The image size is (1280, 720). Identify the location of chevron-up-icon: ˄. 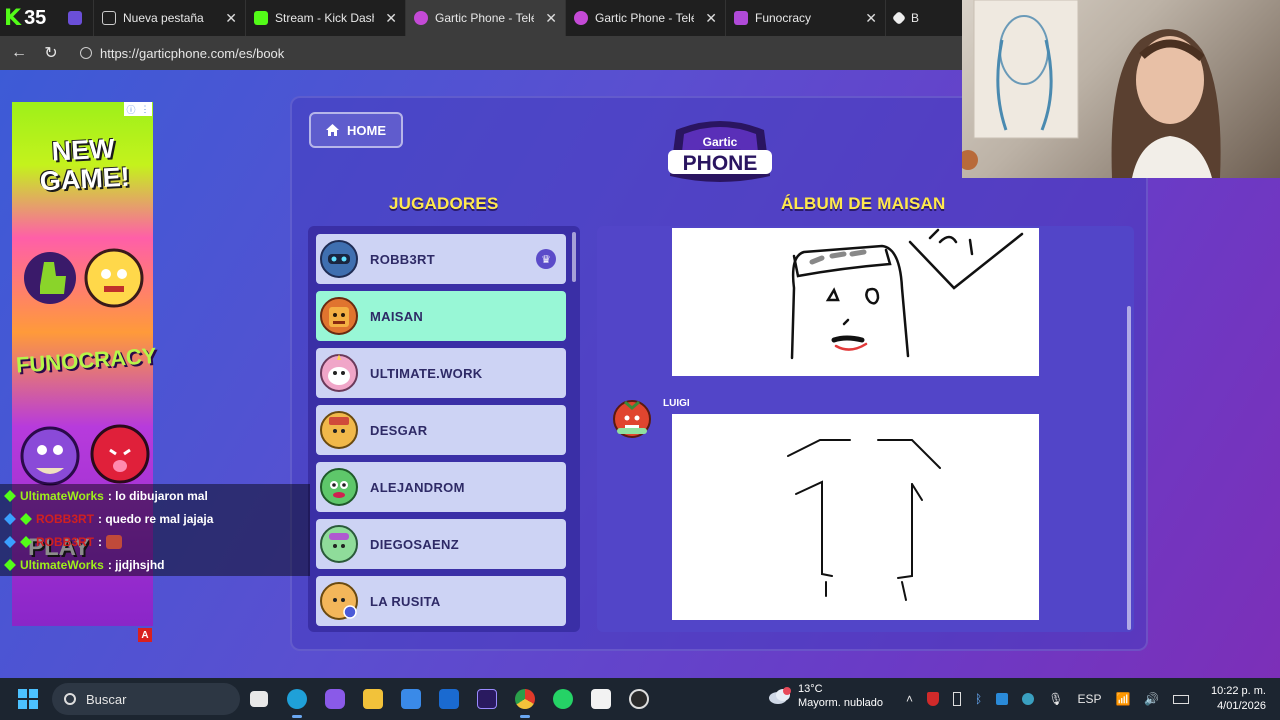
(909, 699).